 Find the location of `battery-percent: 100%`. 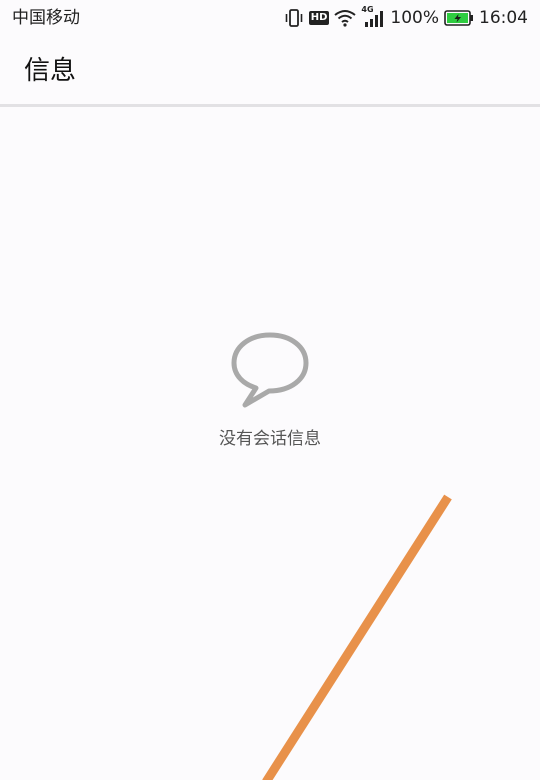

battery-percent: 100% is located at coordinates (414, 18).